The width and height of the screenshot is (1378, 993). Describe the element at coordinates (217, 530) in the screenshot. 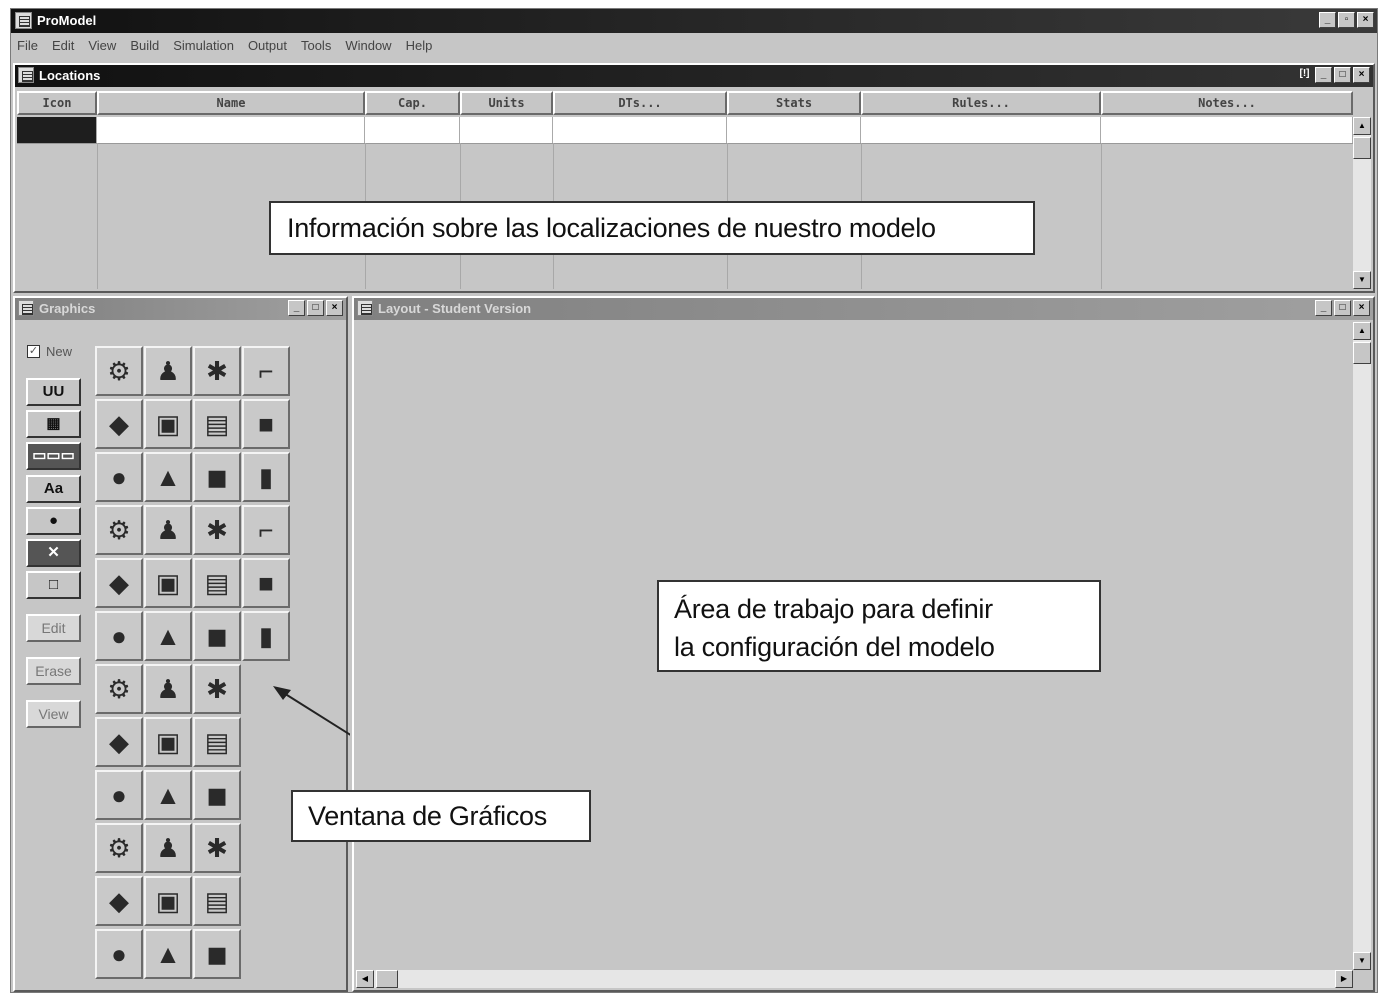

I see `conveyor-disc-icon: ✱` at that location.